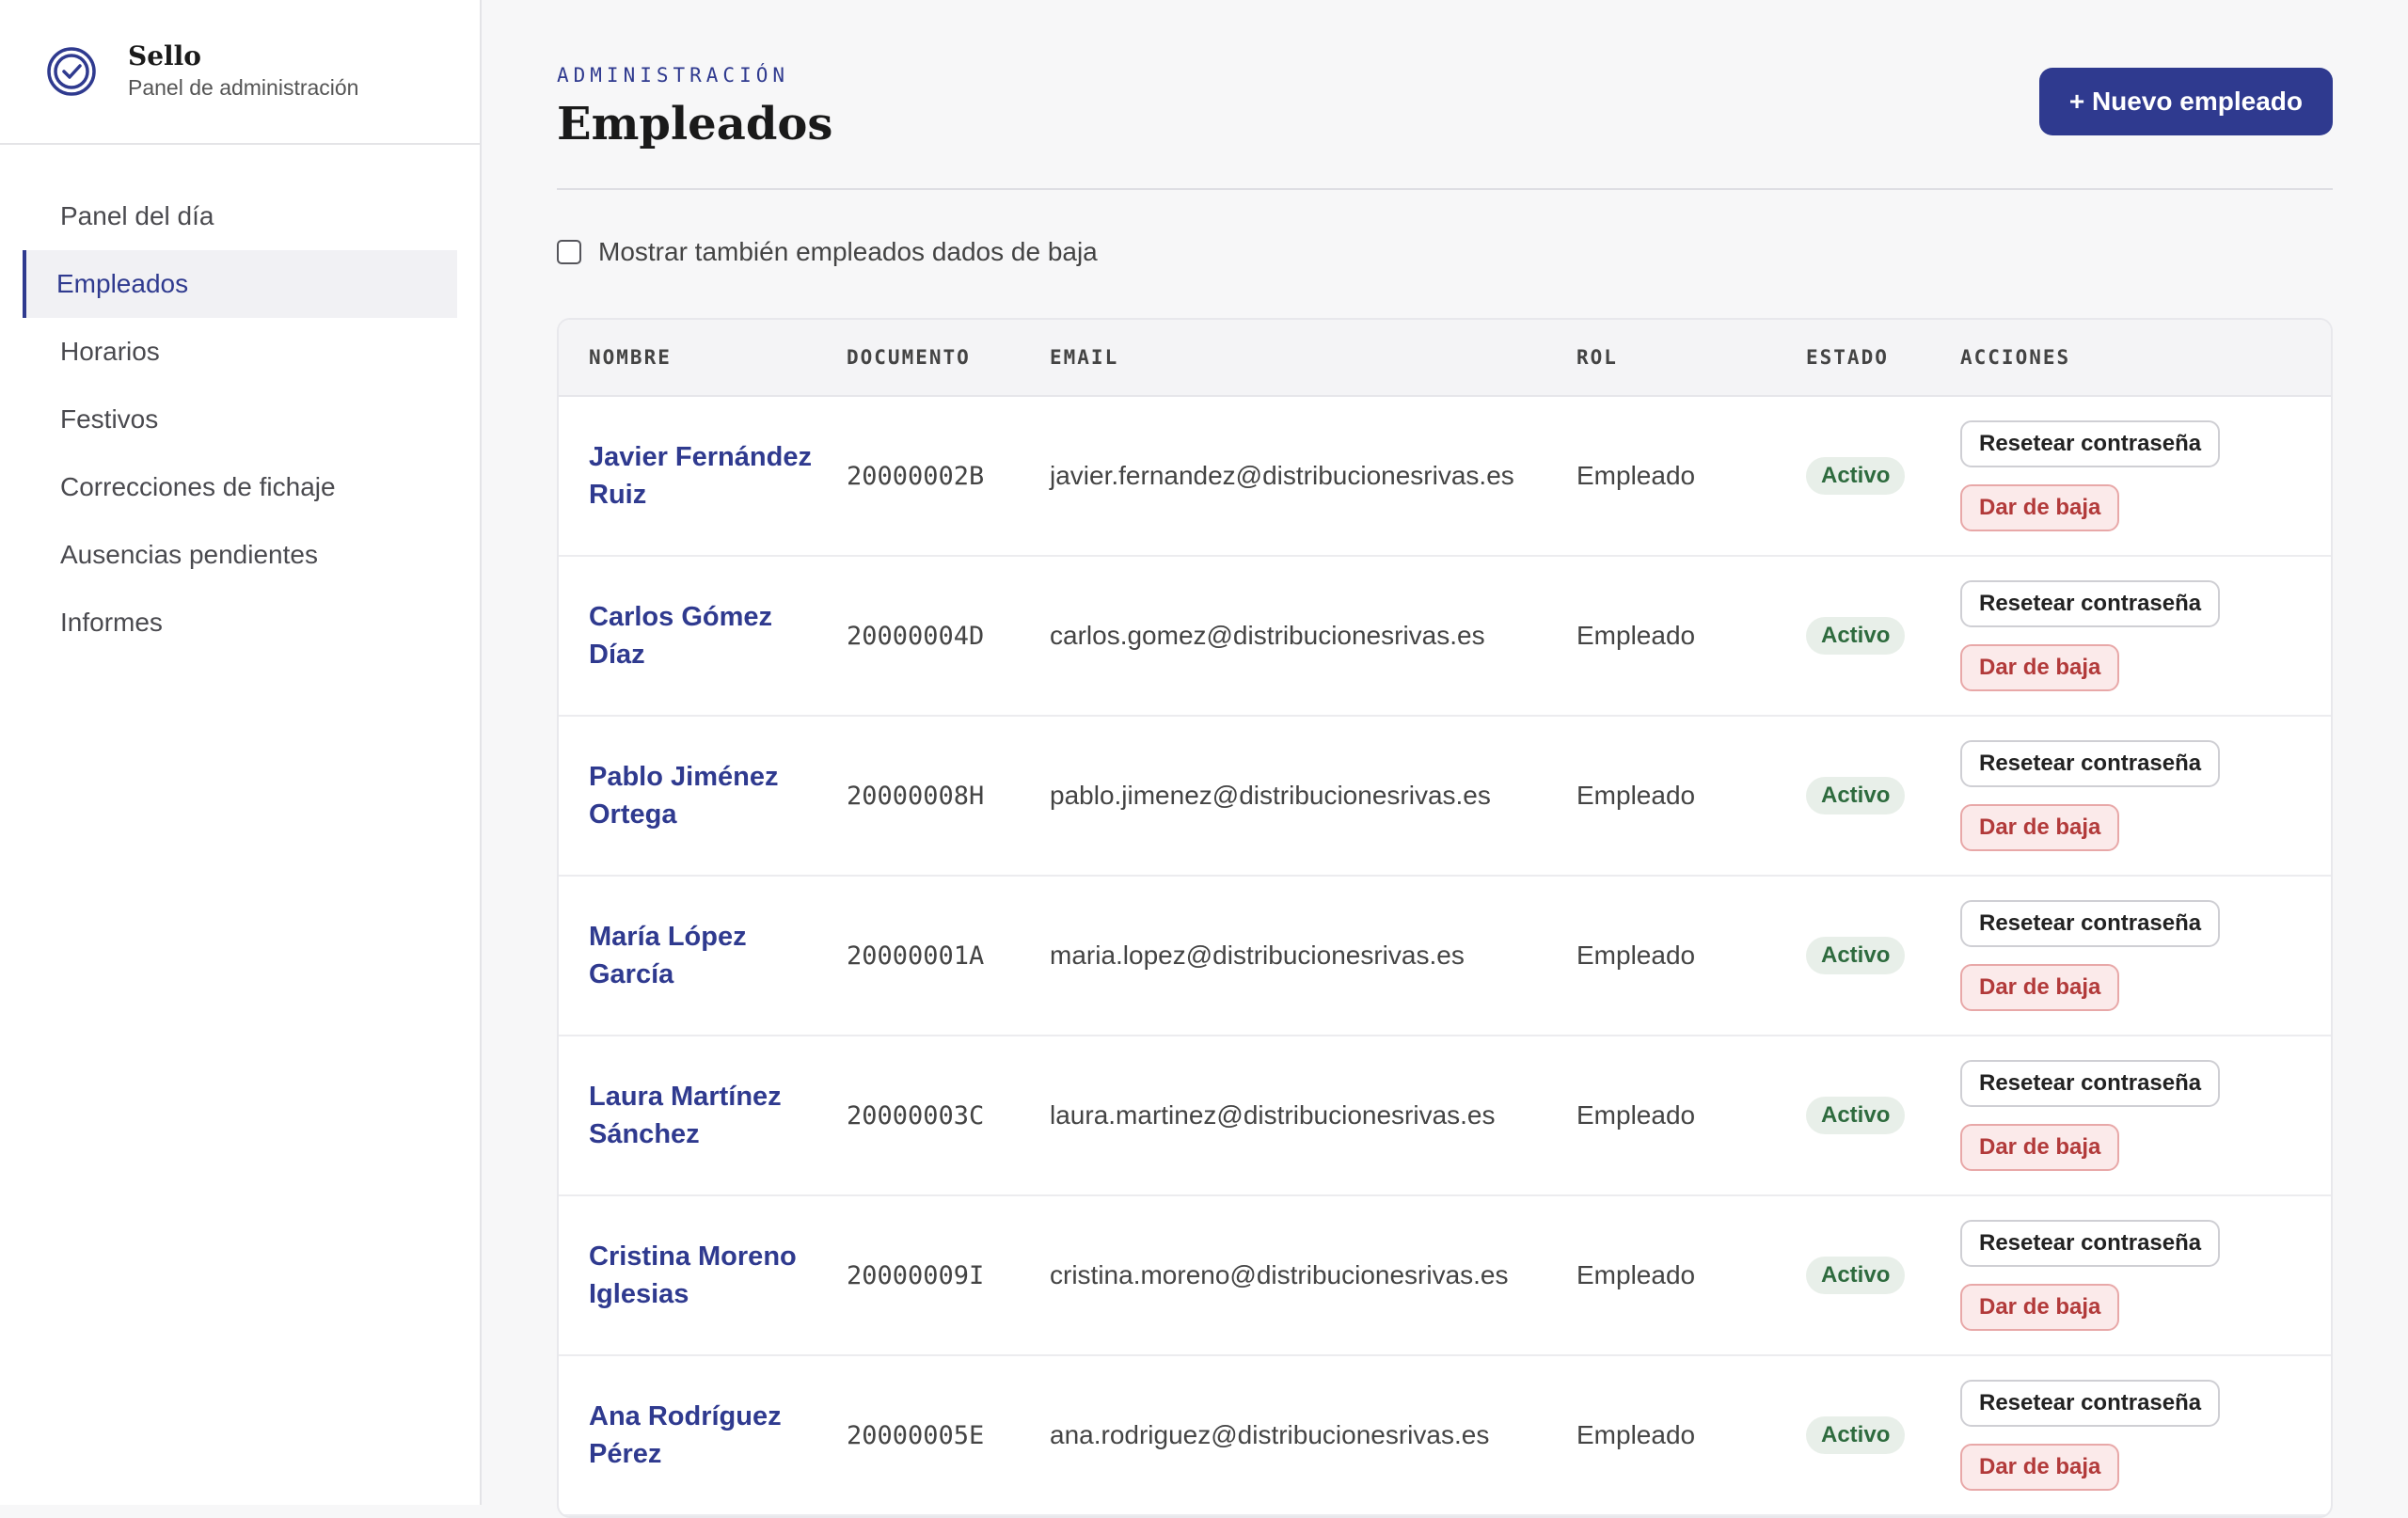 The width and height of the screenshot is (2408, 1518). What do you see at coordinates (240, 284) in the screenshot?
I see `nav-item-empleados: Empleados` at bounding box center [240, 284].